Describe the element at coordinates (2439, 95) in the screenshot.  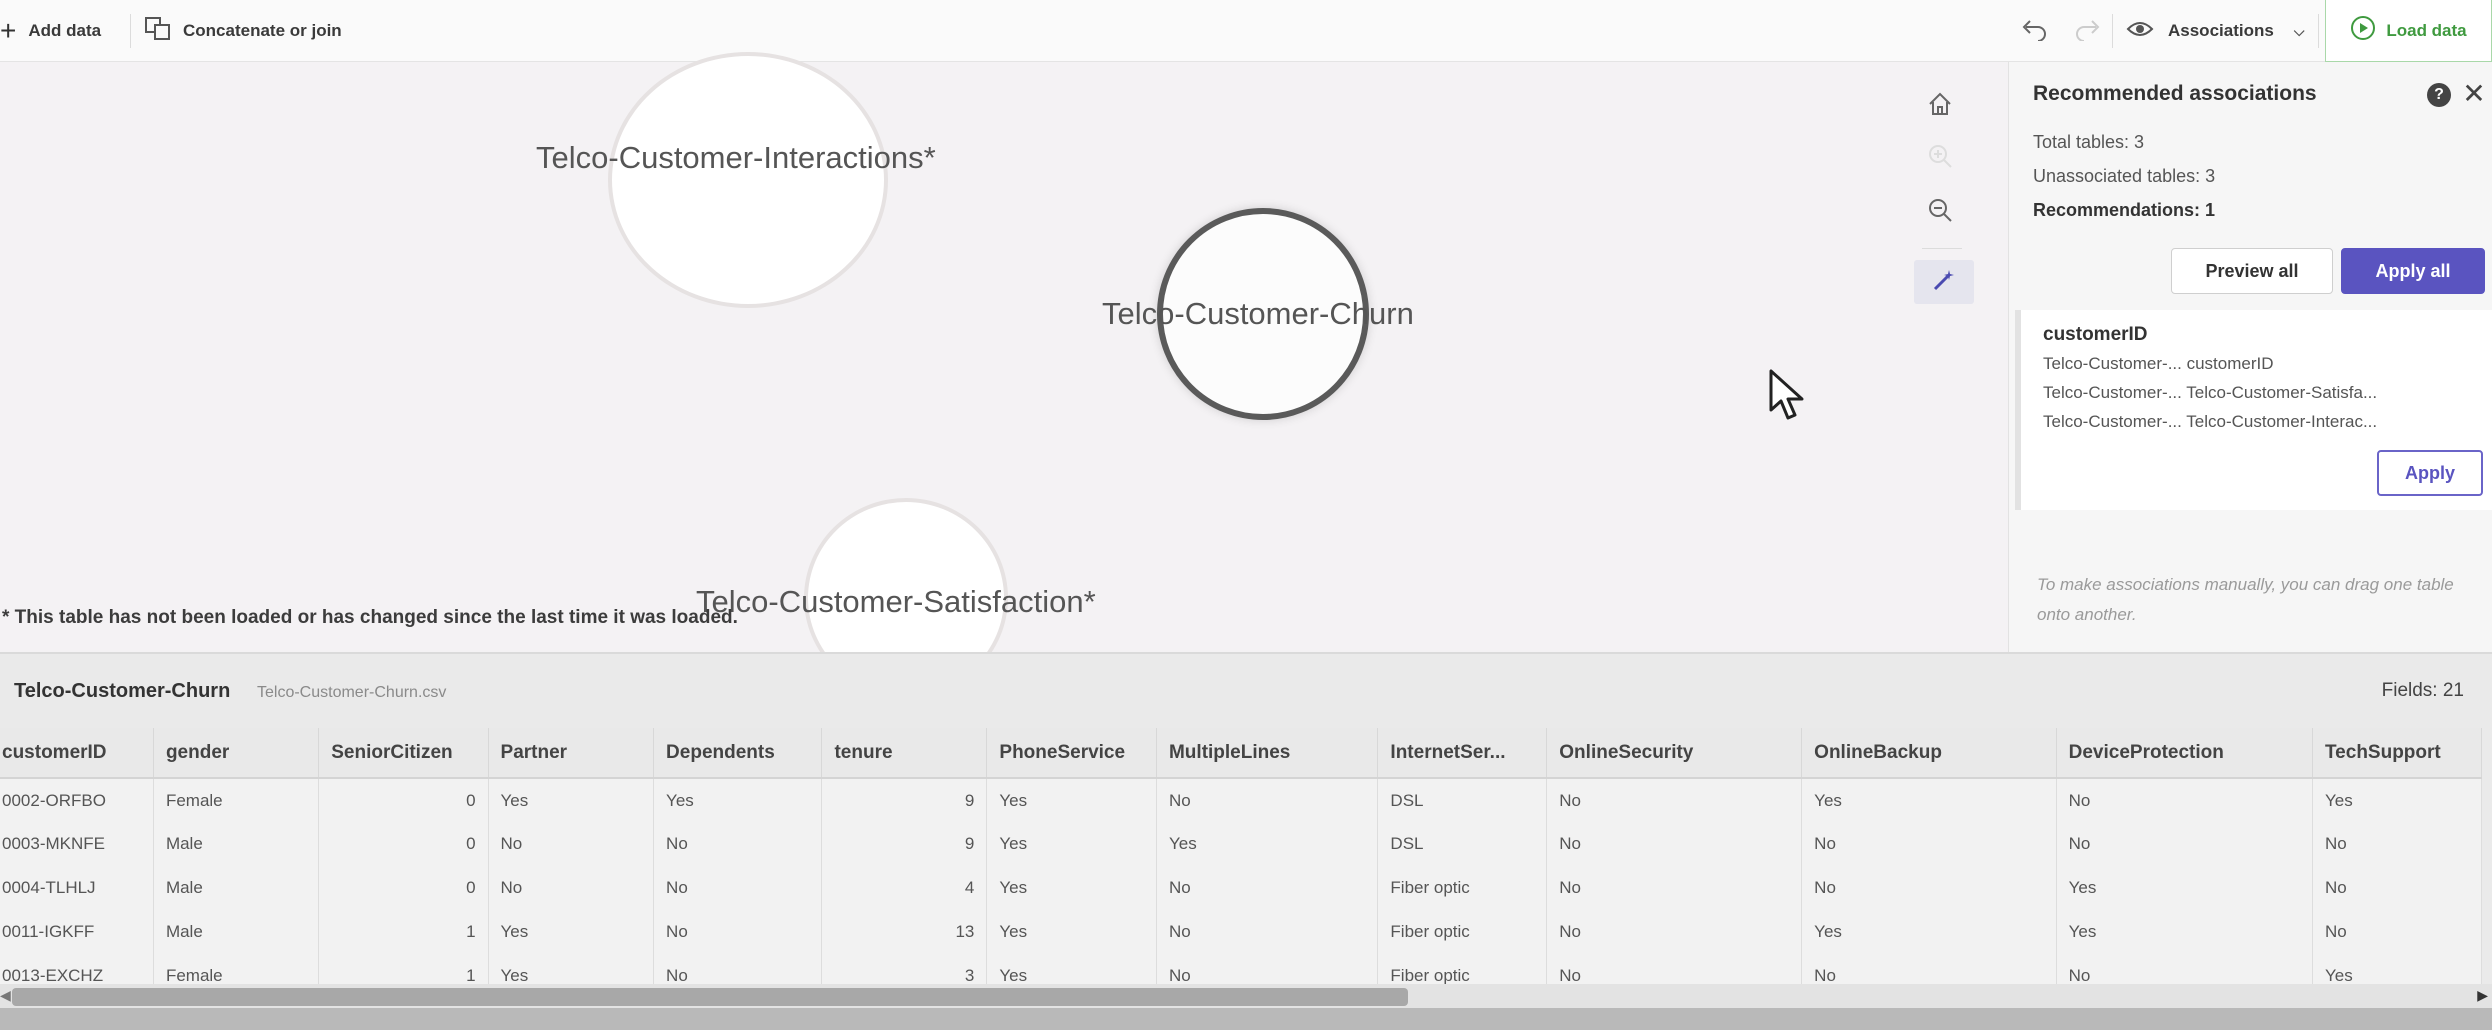
I see `help-icon: ?` at that location.